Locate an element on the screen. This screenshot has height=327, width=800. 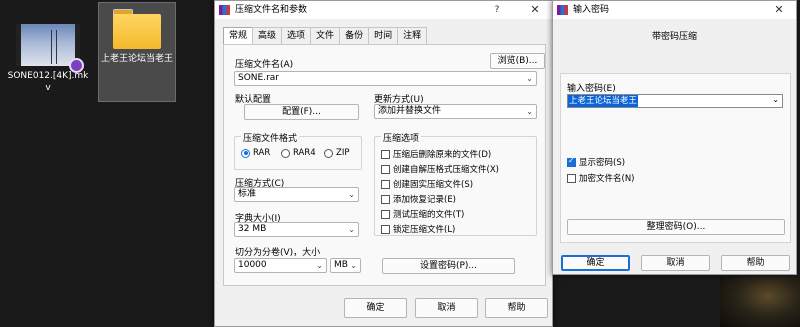
password-value: 上老王论坛当老王 is located at coordinates (603, 101).